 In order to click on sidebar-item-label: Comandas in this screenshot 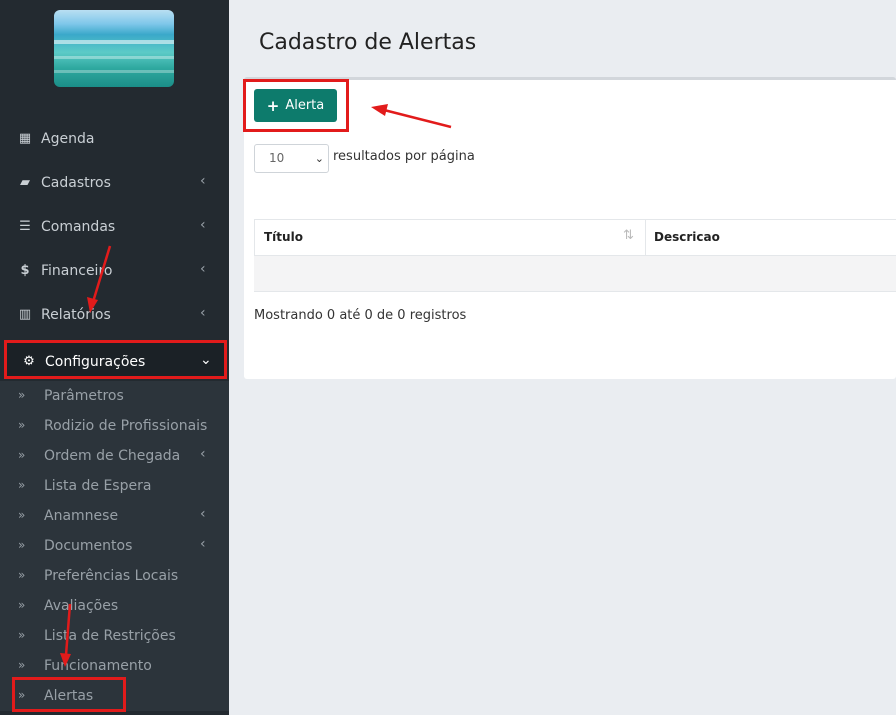, I will do `click(78, 227)`.